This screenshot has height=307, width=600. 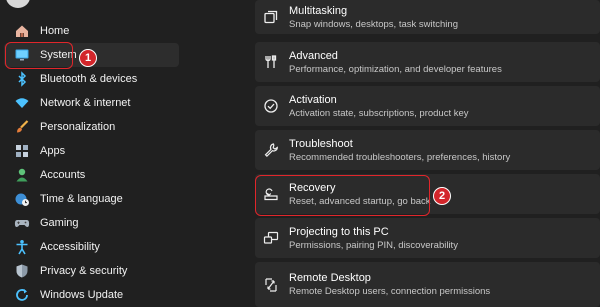 I want to click on setting-title: Recovery, so click(x=312, y=187).